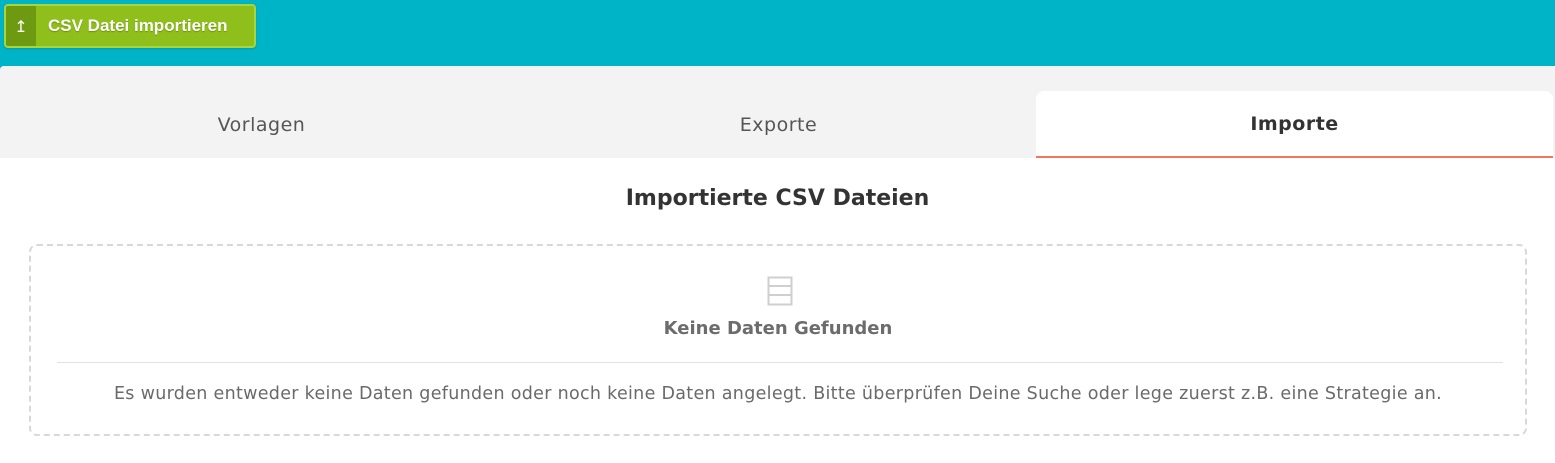  What do you see at coordinates (780, 291) in the screenshot?
I see `table-icon` at bounding box center [780, 291].